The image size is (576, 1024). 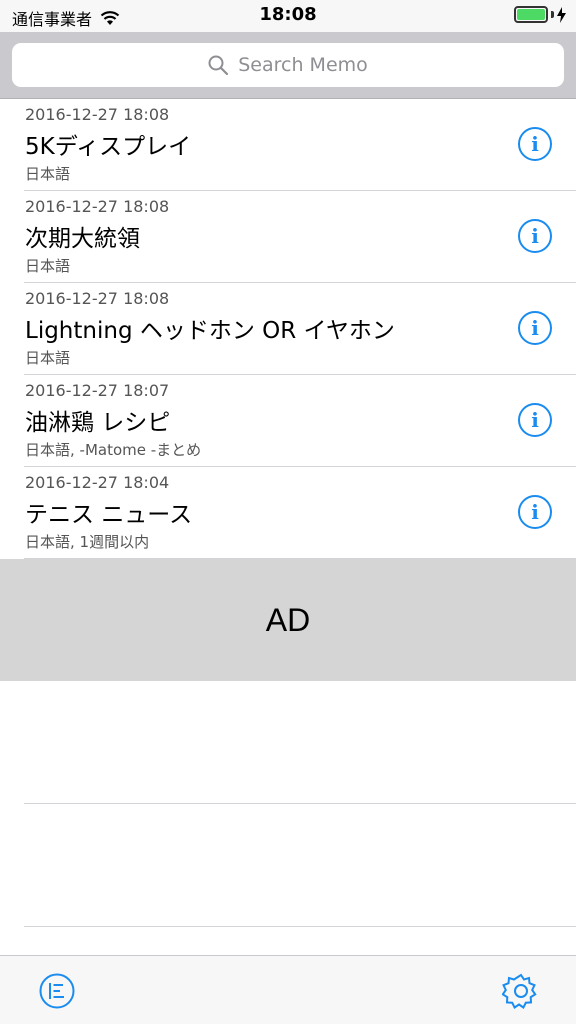 What do you see at coordinates (210, 331) in the screenshot?
I see `memo-title: Lightning ヘッドホン OR イヤホン` at bounding box center [210, 331].